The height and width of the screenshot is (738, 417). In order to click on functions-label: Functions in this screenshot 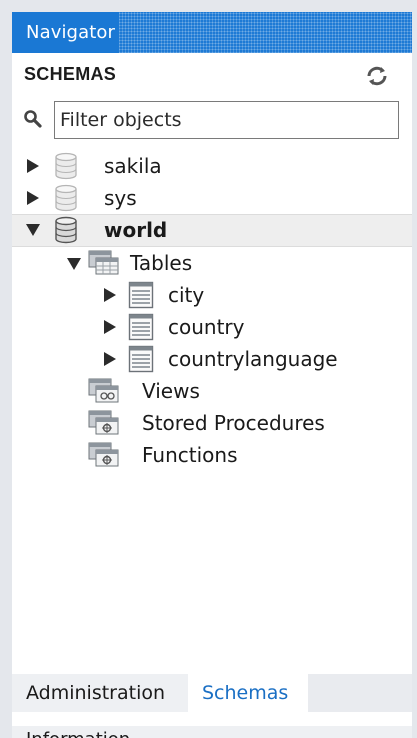, I will do `click(190, 455)`.